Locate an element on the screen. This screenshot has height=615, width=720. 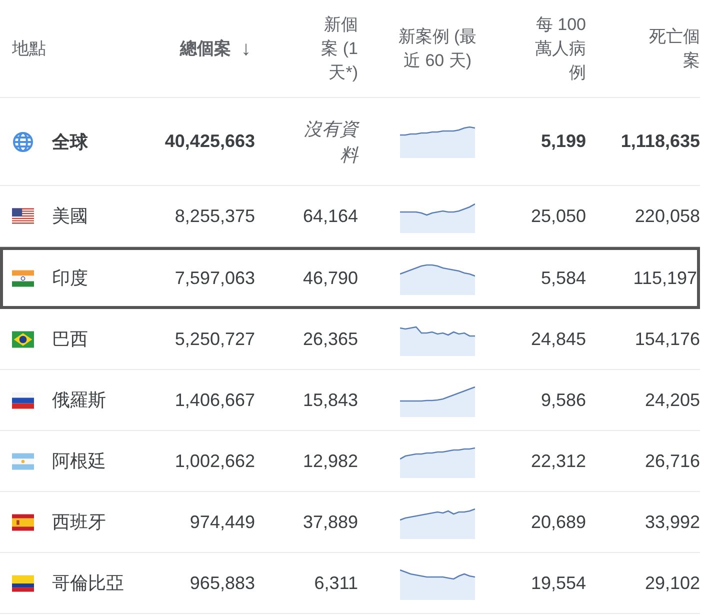
cases-per-million: 20,689 is located at coordinates (558, 522).